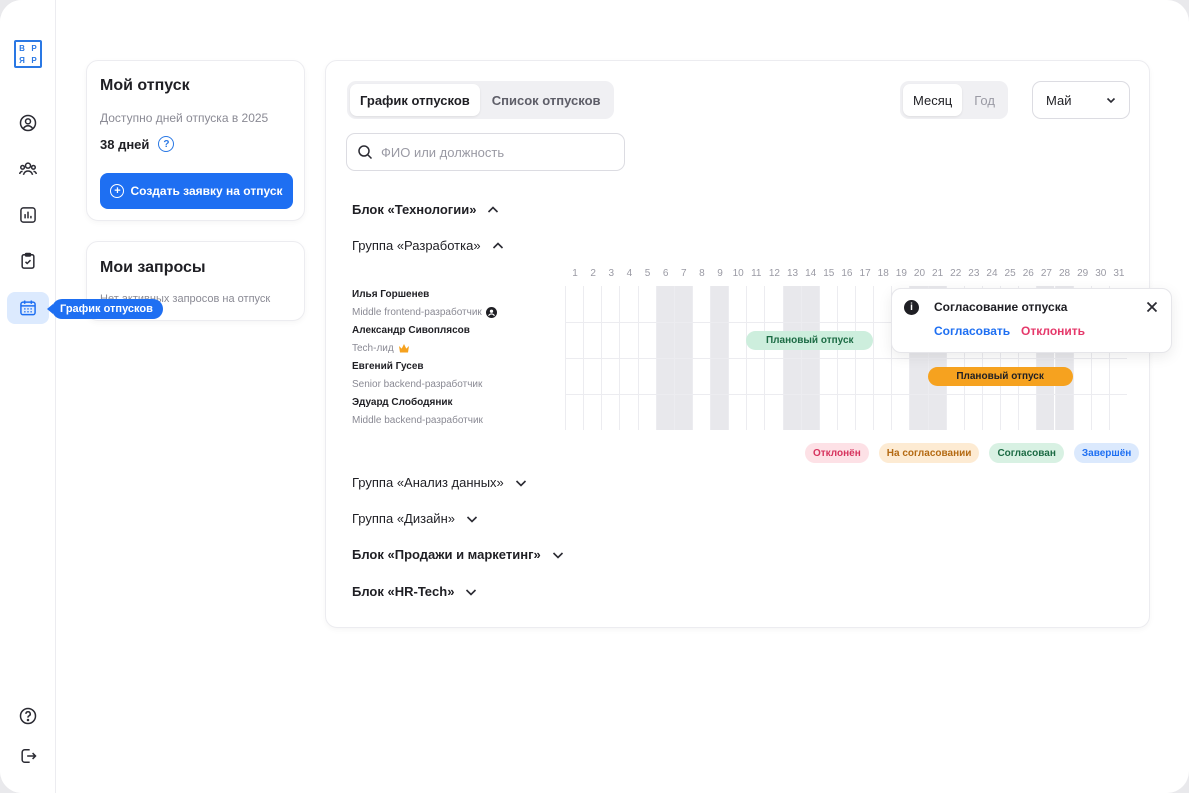 The image size is (1189, 793). I want to click on block-sales-toggle: Блок «Продажи и маркетинг», so click(458, 554).